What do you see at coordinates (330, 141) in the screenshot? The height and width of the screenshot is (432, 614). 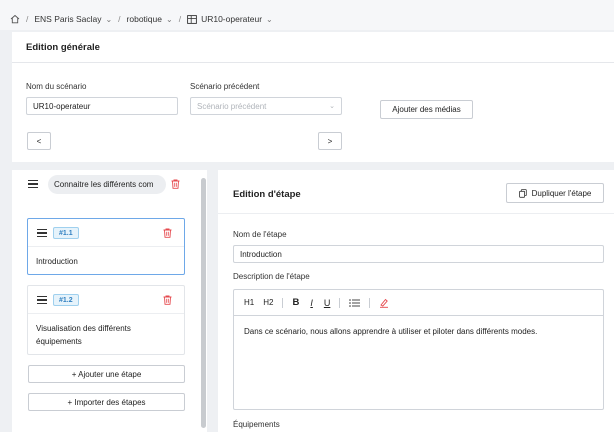 I see `next-button: >` at bounding box center [330, 141].